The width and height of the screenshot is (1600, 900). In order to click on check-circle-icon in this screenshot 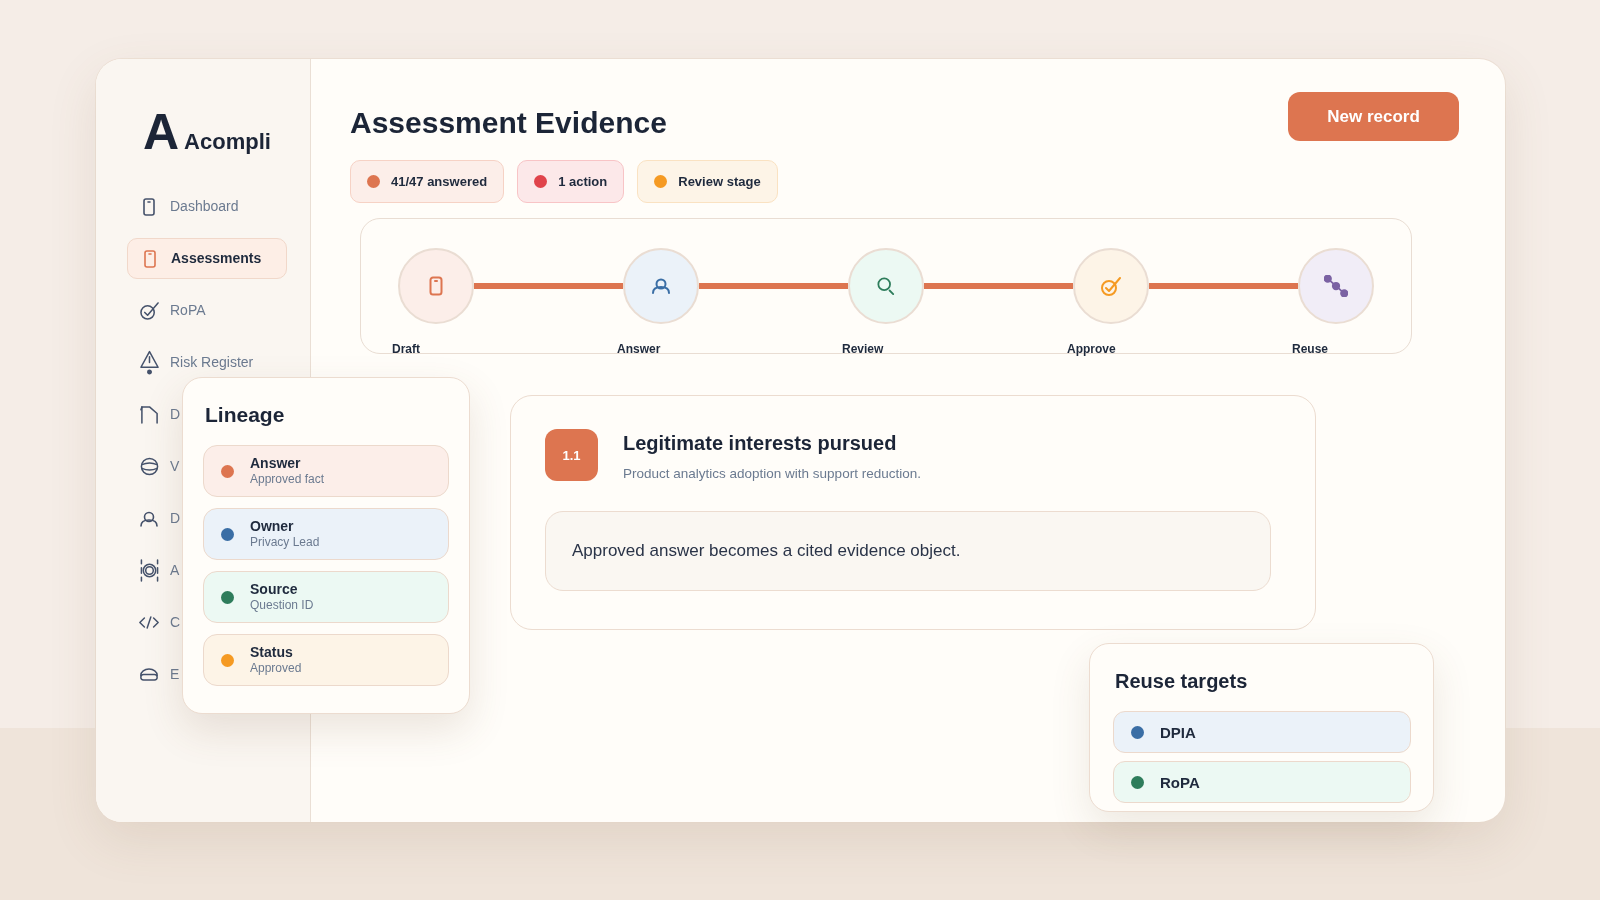, I will do `click(149, 310)`.